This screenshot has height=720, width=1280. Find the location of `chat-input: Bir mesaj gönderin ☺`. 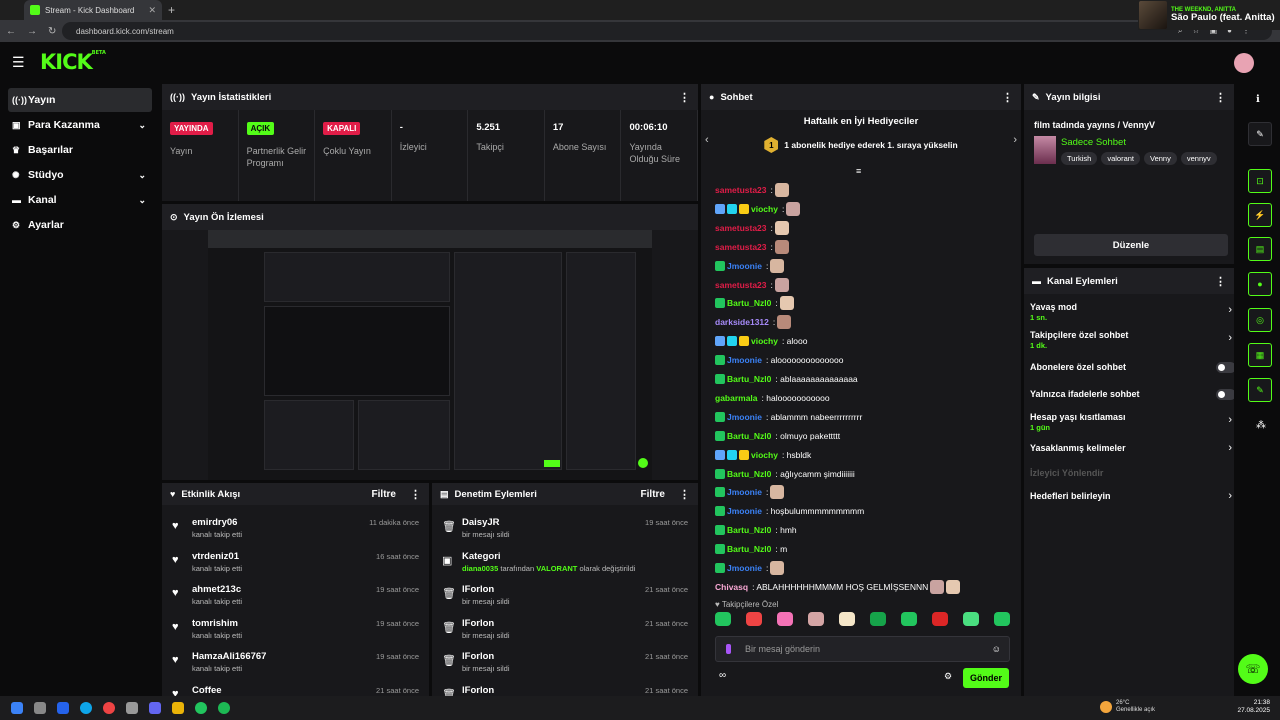

chat-input: Bir mesaj gönderin ☺ is located at coordinates (862, 649).